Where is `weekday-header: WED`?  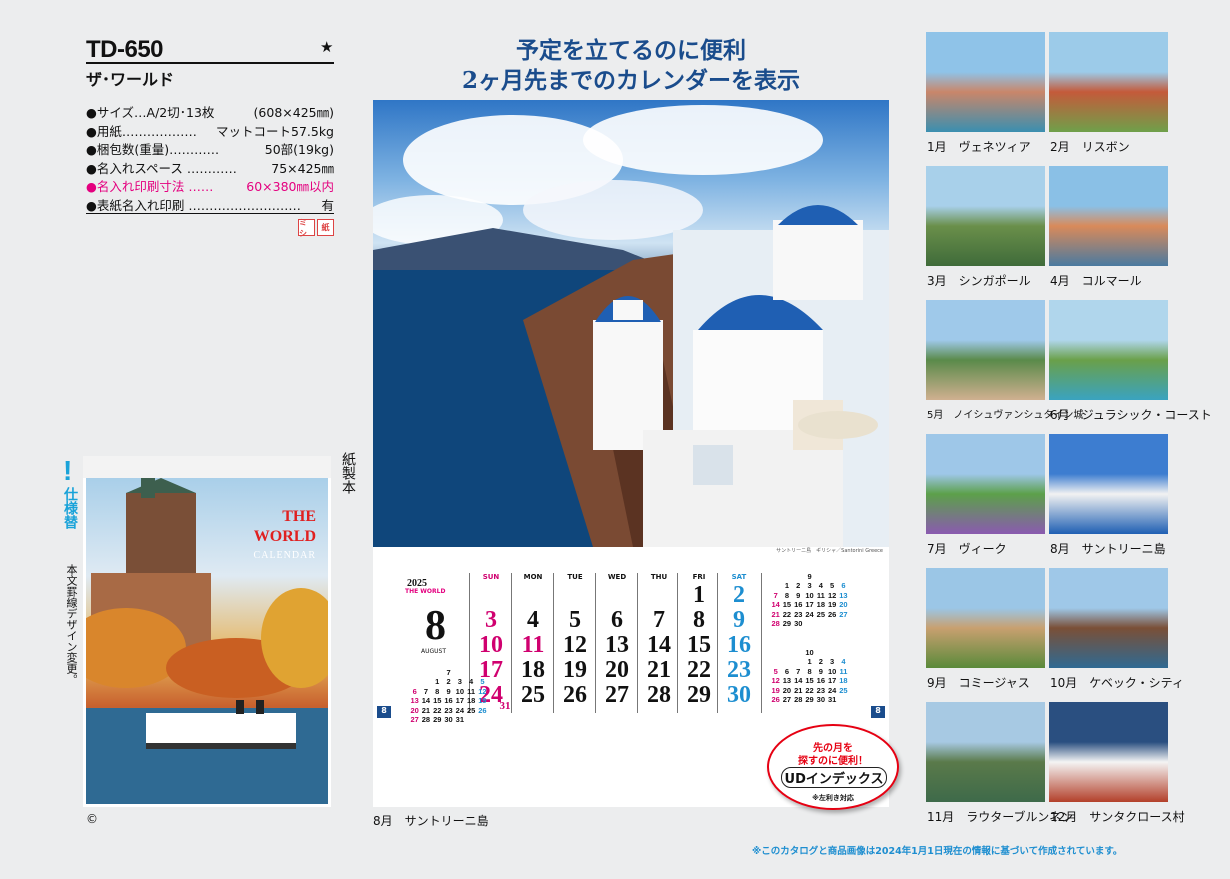 weekday-header: WED is located at coordinates (617, 577).